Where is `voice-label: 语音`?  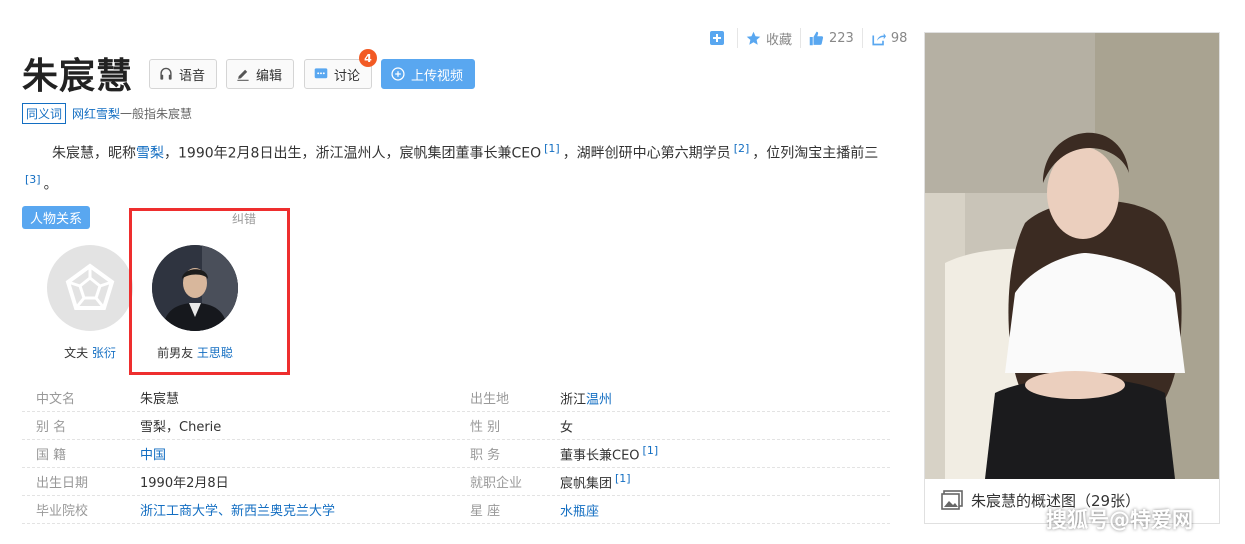
voice-label: 语音 is located at coordinates (192, 76).